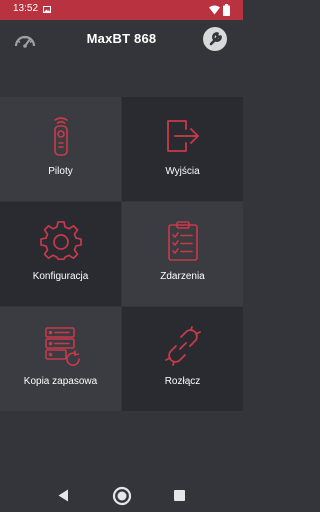  I want to click on status-bar: 13:52, so click(121, 10).